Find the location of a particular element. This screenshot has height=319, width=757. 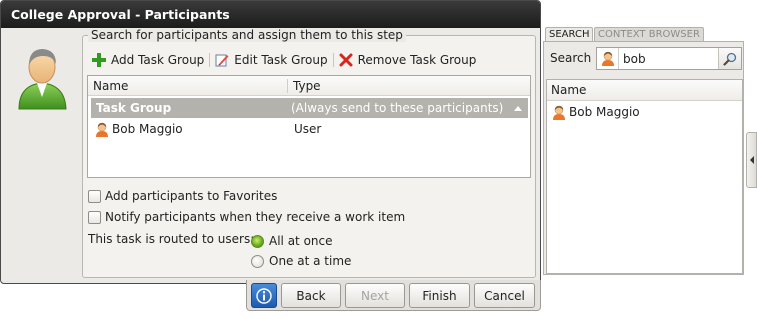

dialog-footer: Back Next Finish Cancel is located at coordinates (393, 295).